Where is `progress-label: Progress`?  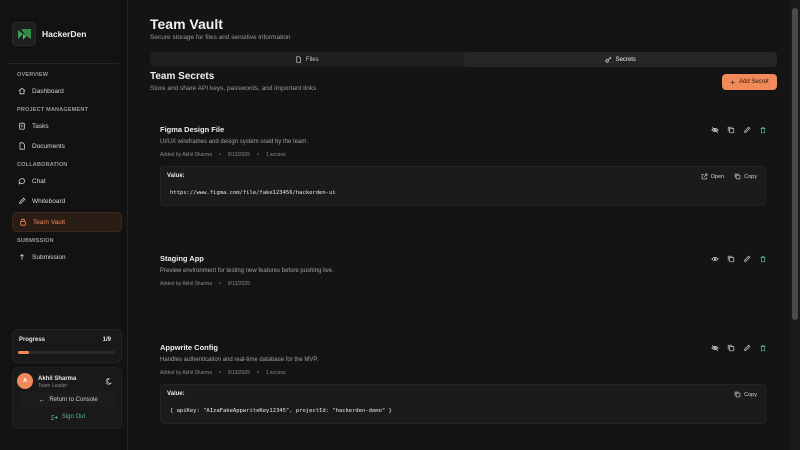 progress-label: Progress is located at coordinates (32, 340).